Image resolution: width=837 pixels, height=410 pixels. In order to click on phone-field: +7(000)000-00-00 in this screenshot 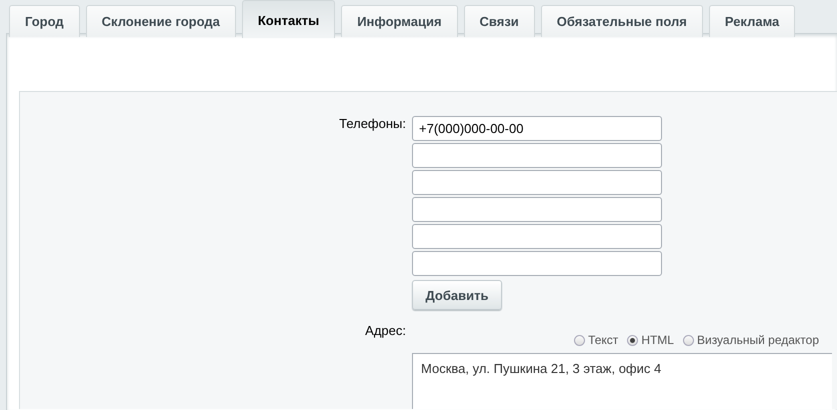, I will do `click(537, 128)`.